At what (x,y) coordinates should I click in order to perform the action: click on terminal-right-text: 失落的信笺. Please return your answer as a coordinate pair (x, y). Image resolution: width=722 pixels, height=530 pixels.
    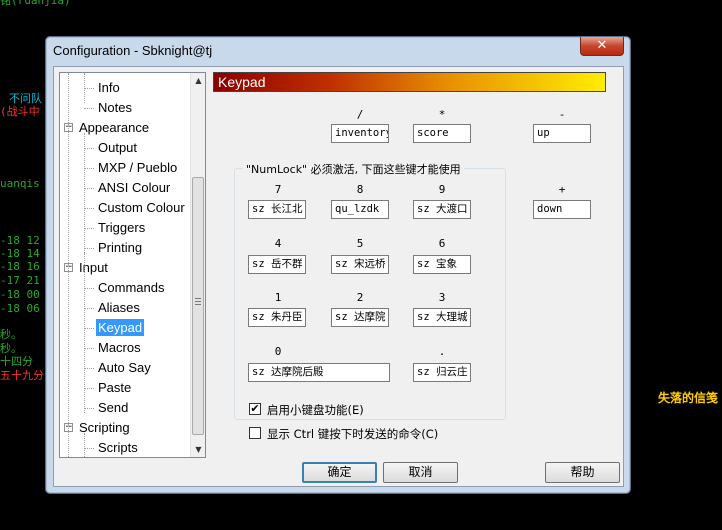
    Looking at the image, I should click on (688, 398).